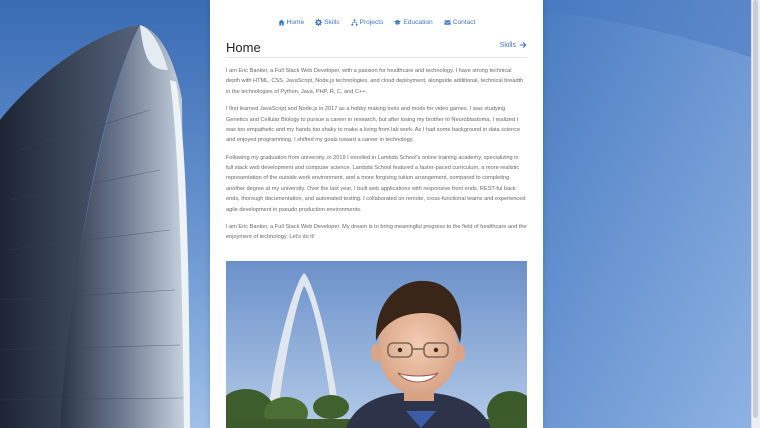 This screenshot has height=428, width=760. Describe the element at coordinates (371, 22) in the screenshot. I see `nav-label-projects: Projects` at that location.